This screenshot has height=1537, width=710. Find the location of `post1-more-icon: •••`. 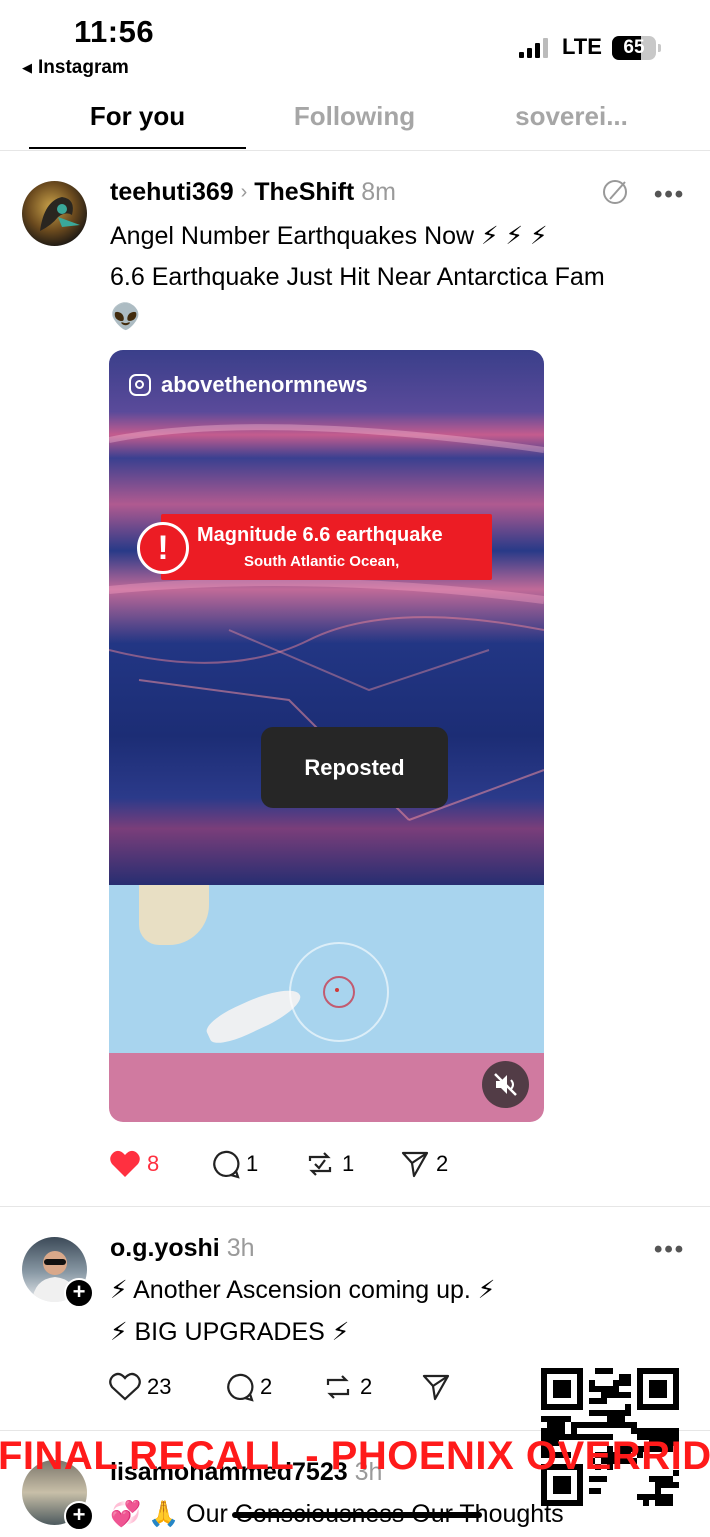

post1-more-icon: ••• is located at coordinates (669, 195).